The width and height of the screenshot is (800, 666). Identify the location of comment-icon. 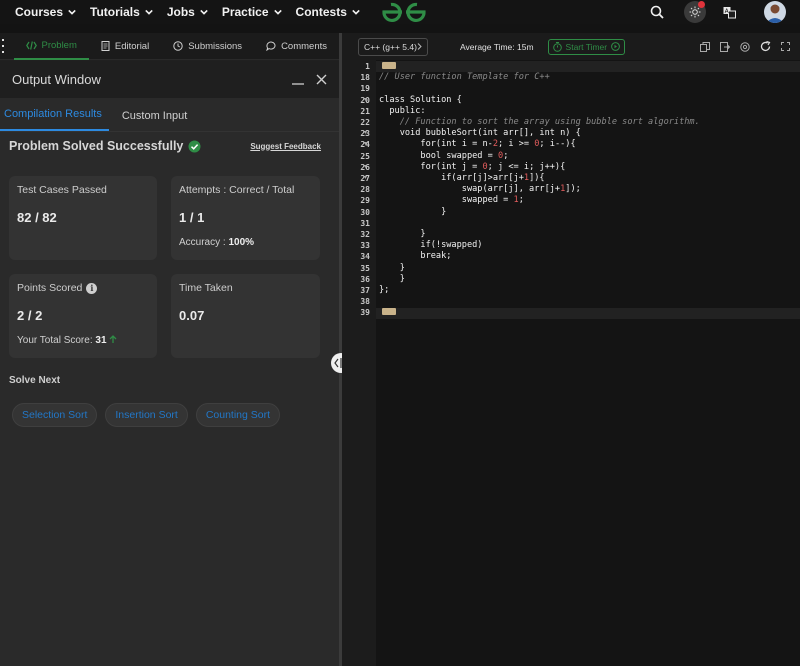
(271, 46).